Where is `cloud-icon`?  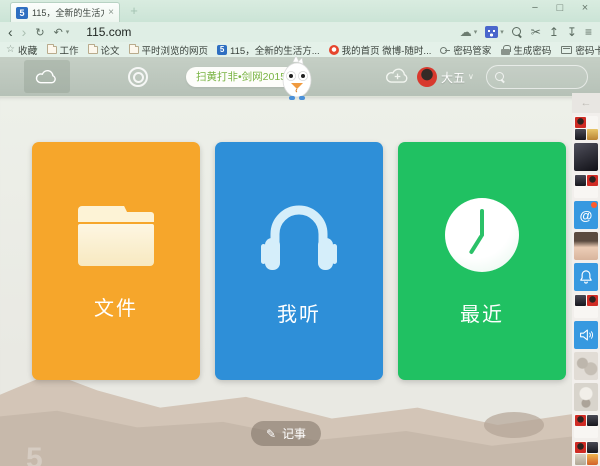 cloud-icon is located at coordinates (45, 76).